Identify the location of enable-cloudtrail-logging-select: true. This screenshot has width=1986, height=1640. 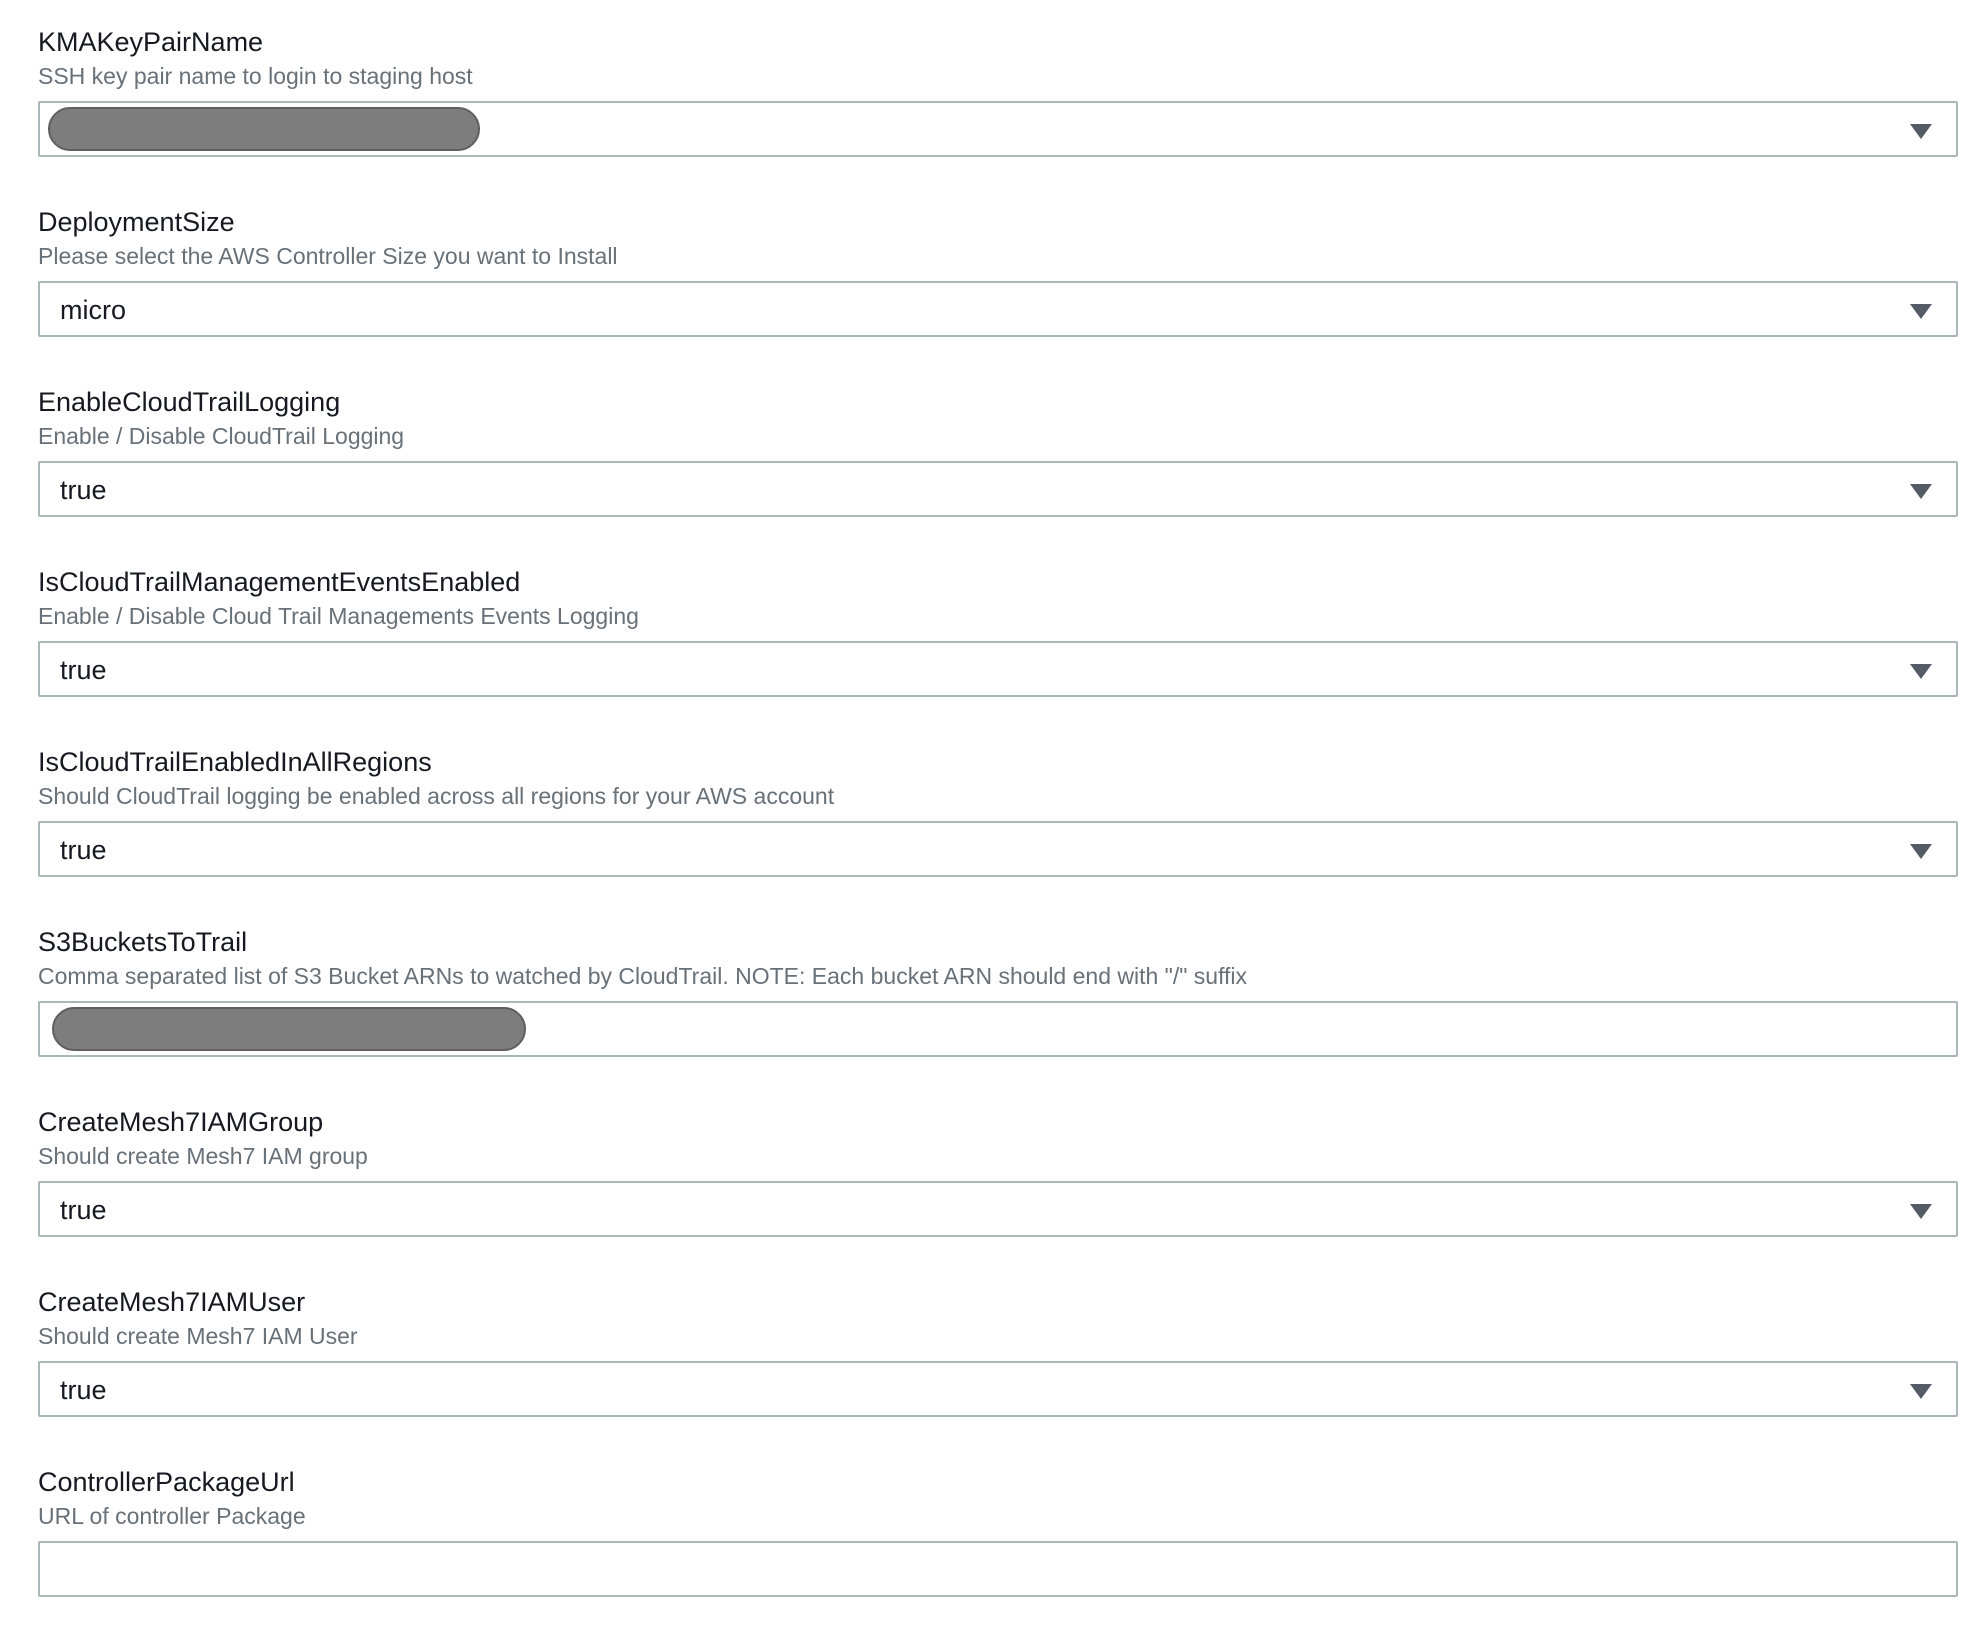
(998, 489).